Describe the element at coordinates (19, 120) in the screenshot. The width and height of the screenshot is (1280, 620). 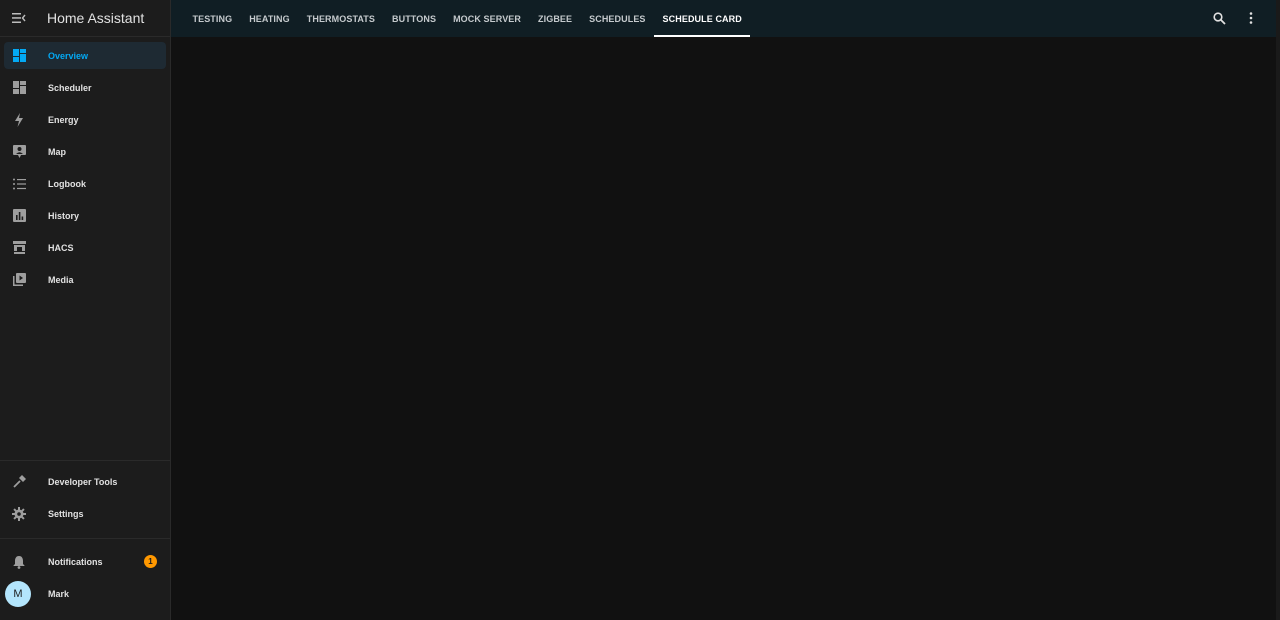
I see `lightning-bolt-icon` at that location.